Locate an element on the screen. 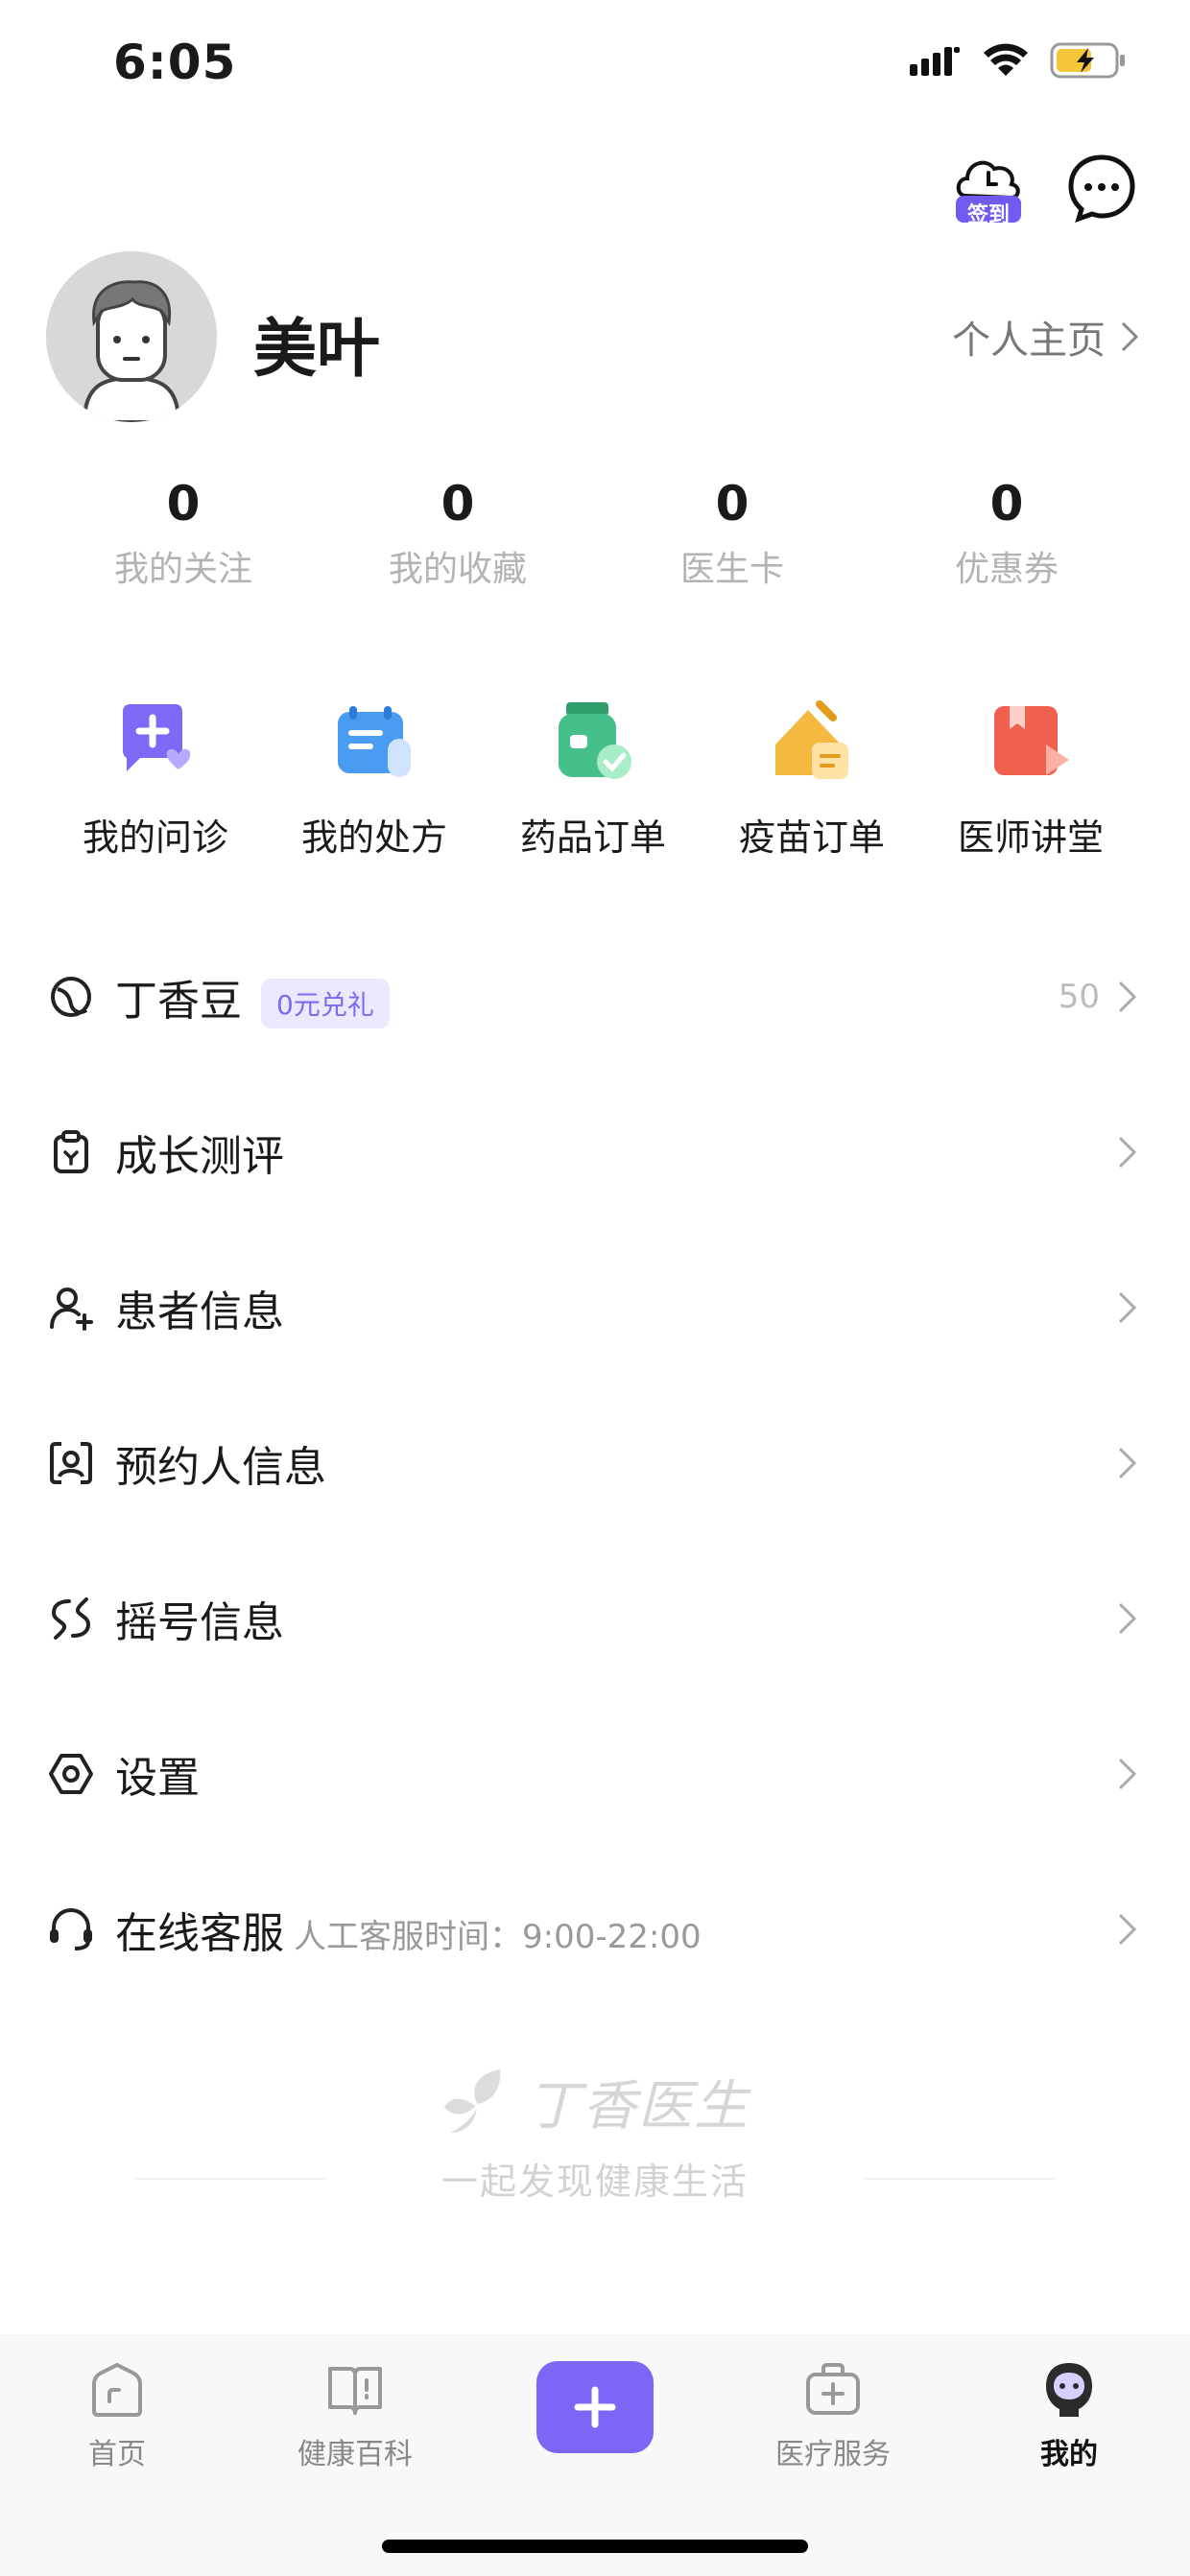  menu-item-customer-service: 在线客服 人工客服时间：9:00-22:00 is located at coordinates (595, 1930).